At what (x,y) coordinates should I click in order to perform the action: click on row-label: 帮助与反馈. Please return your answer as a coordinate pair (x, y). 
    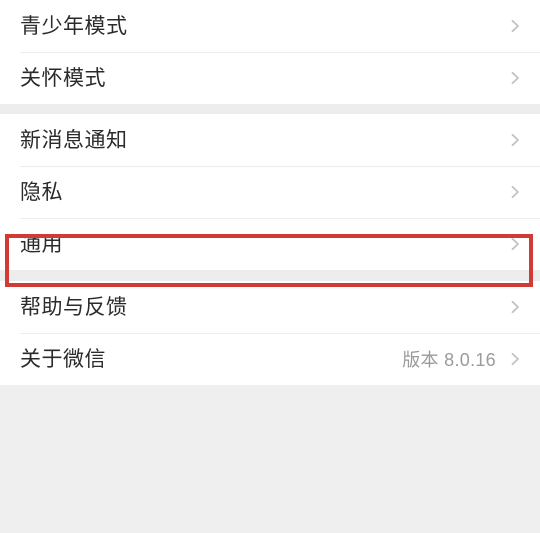
    Looking at the image, I should click on (74, 307).